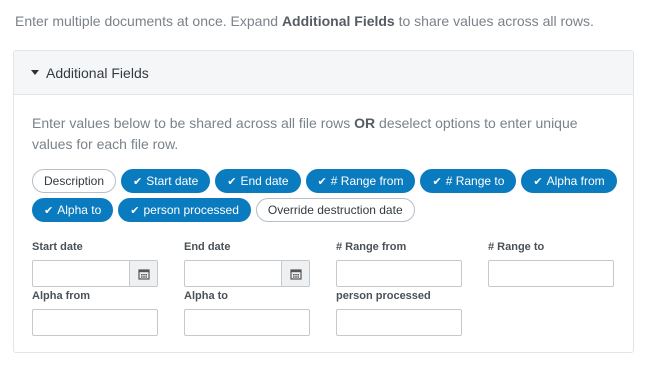  What do you see at coordinates (338, 21) in the screenshot?
I see `intro-bold: Additional Fields` at bounding box center [338, 21].